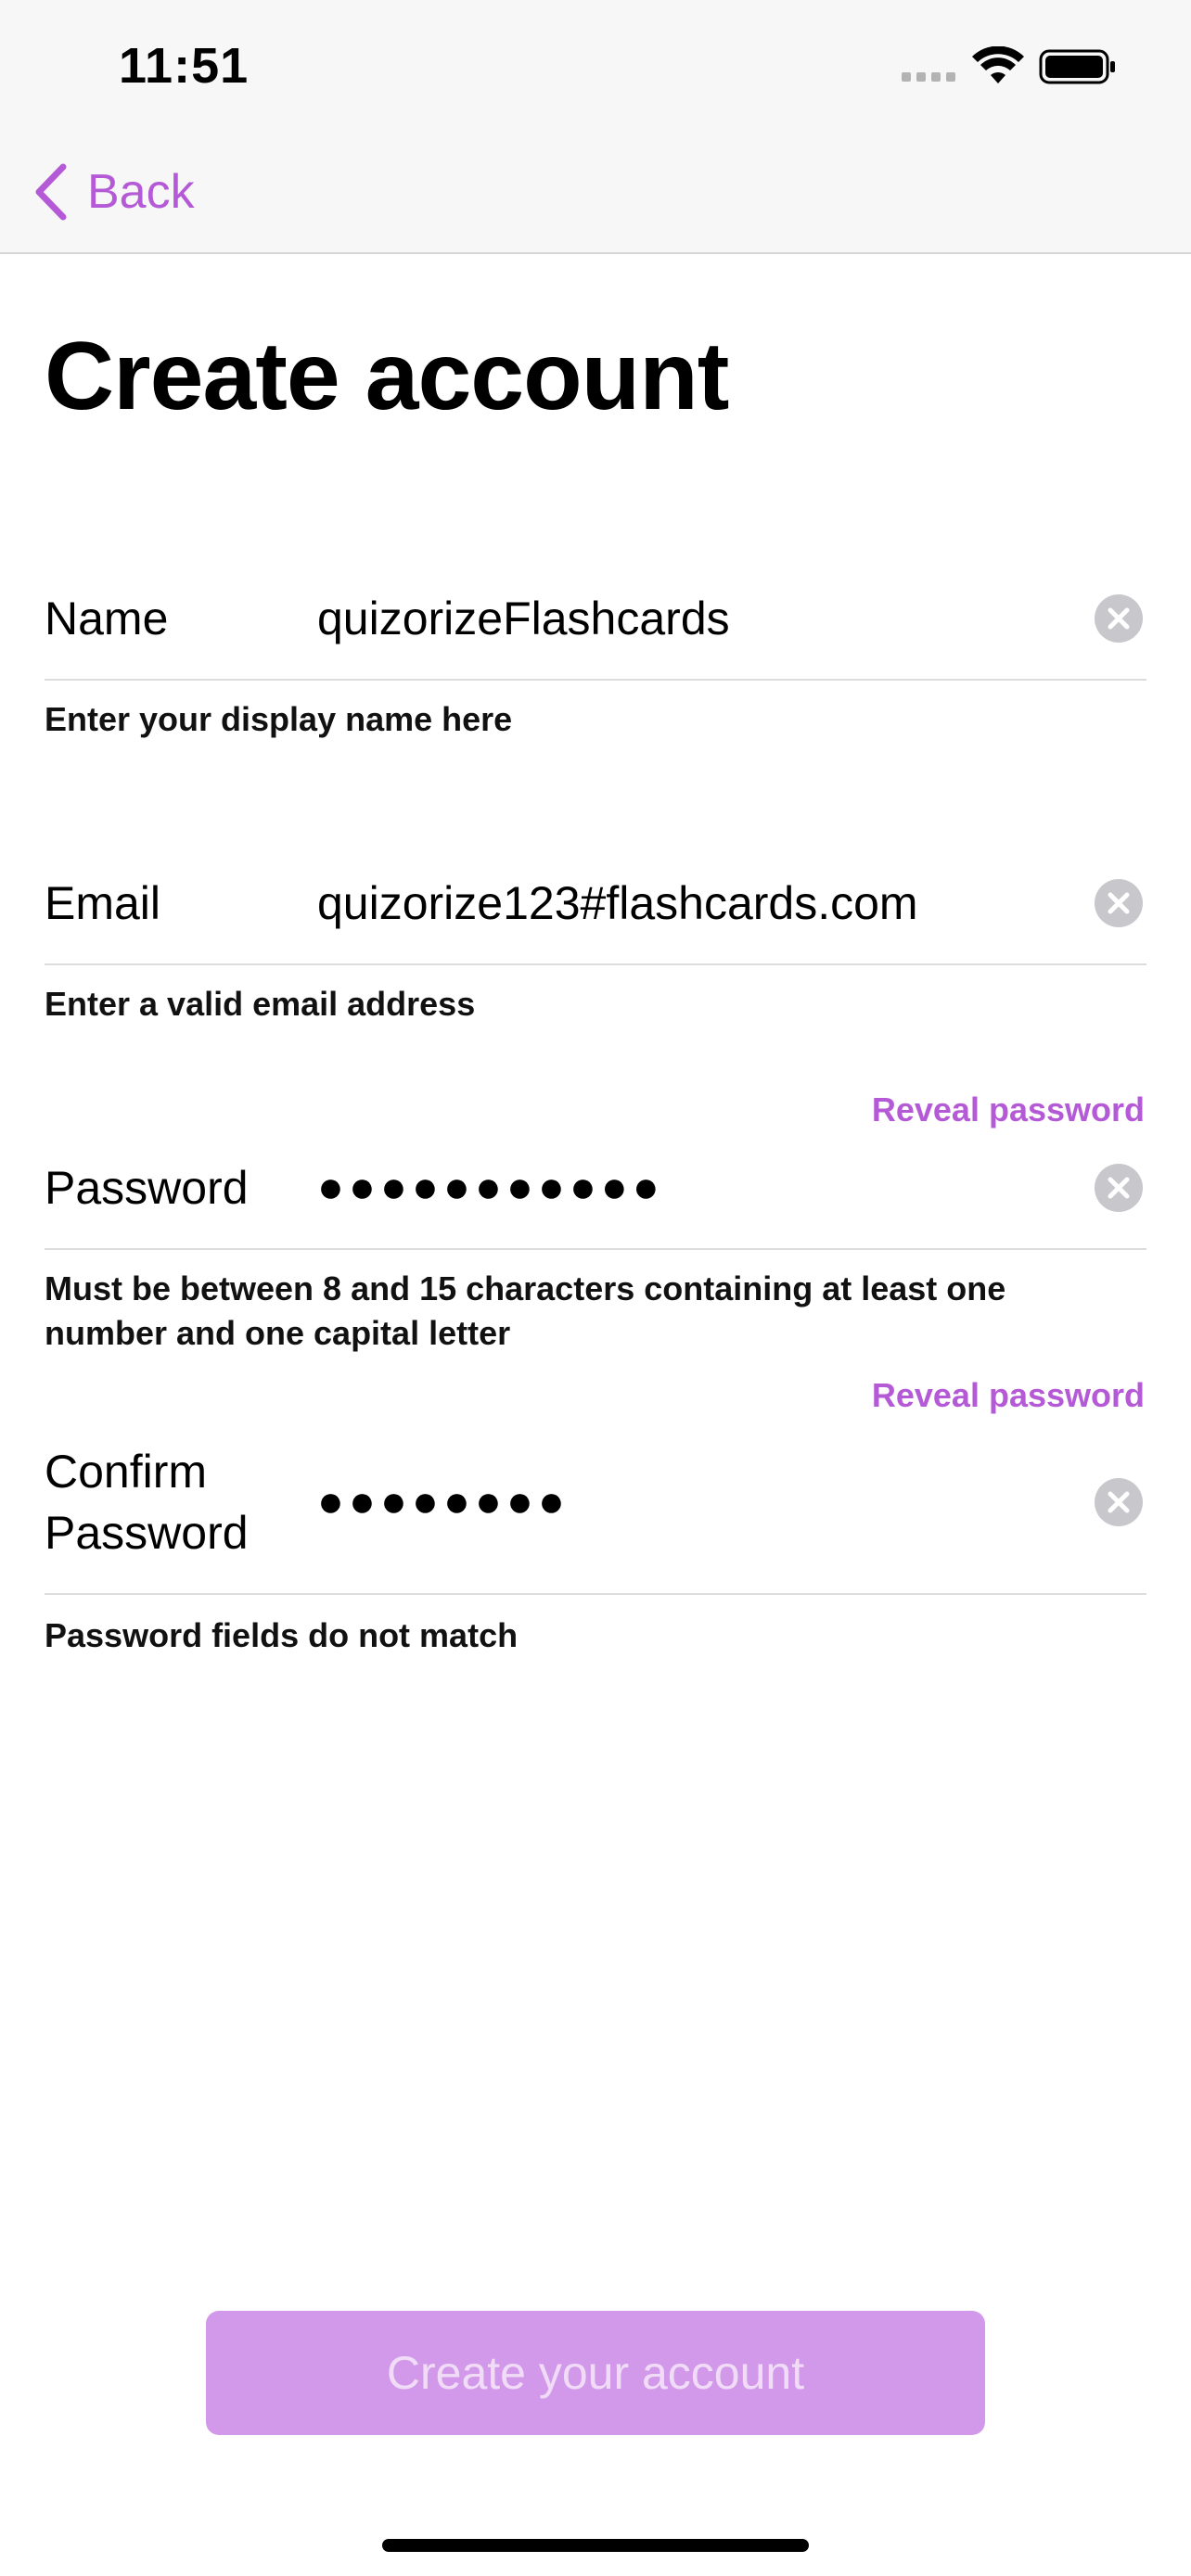 This screenshot has width=1191, height=2576. Describe the element at coordinates (523, 618) in the screenshot. I see `name-input: quizorizeFlashcards` at that location.